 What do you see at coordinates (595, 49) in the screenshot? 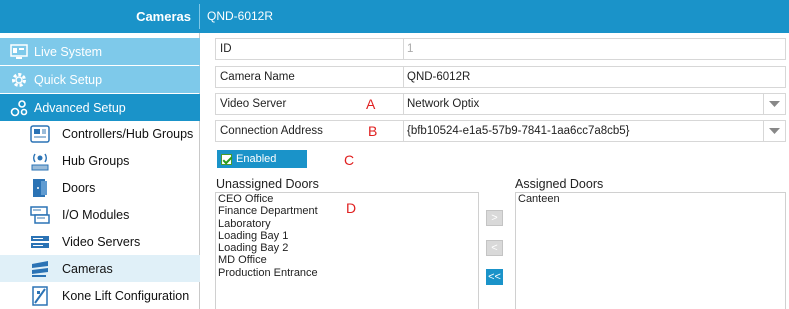
I see `id-field: 1` at bounding box center [595, 49].